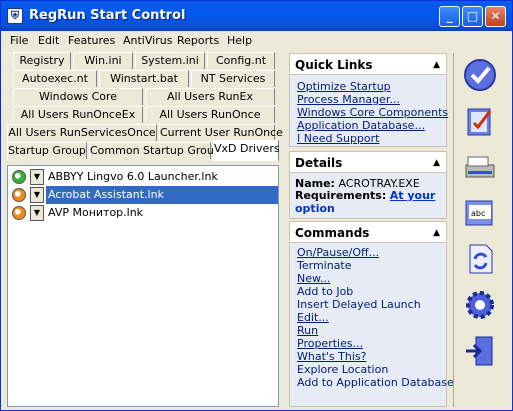  I want to click on menu-help: Help, so click(239, 40).